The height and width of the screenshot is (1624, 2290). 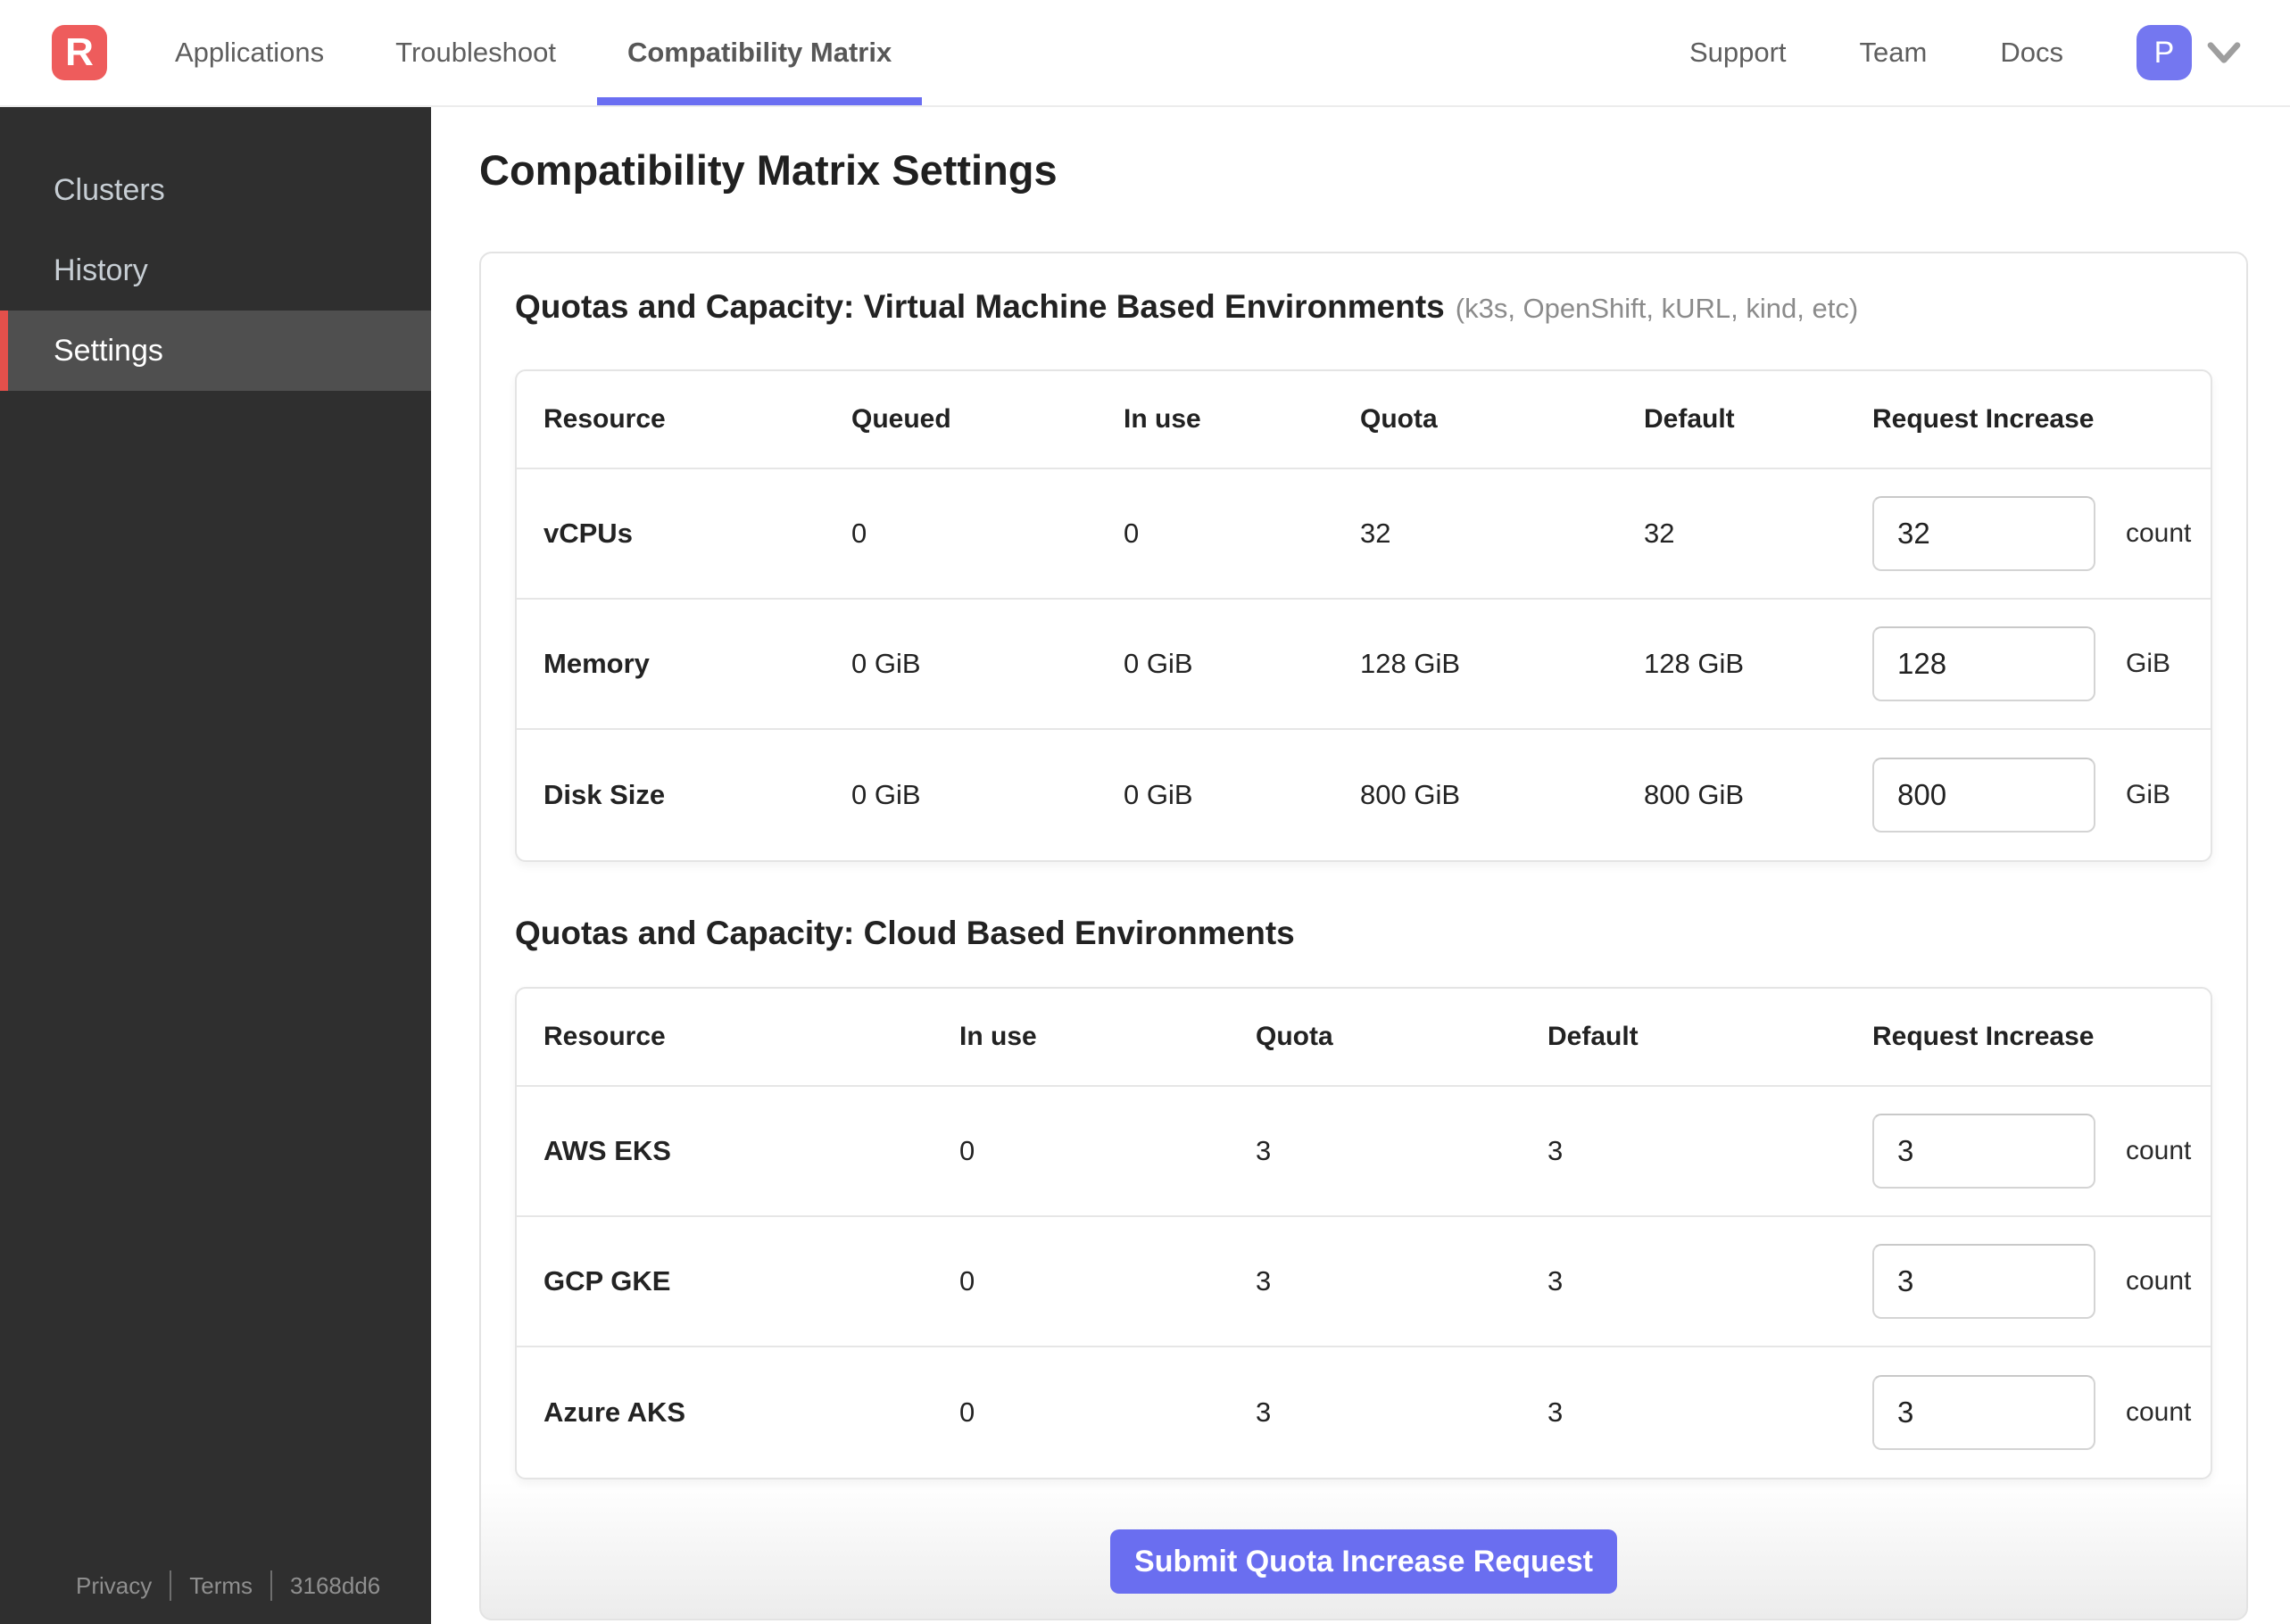 What do you see at coordinates (901, 419) in the screenshot?
I see `column-header-queued: Queued` at bounding box center [901, 419].